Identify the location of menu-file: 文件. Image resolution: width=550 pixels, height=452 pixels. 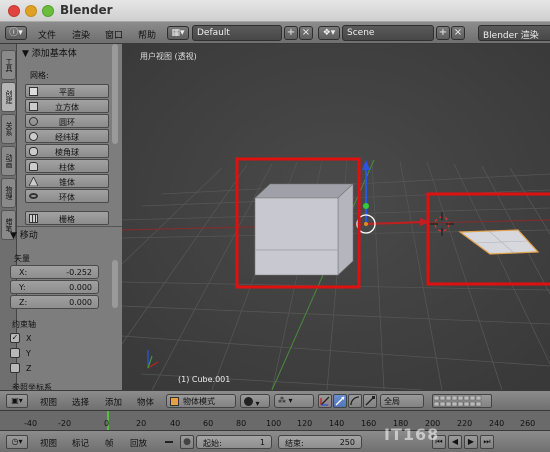
(47, 34).